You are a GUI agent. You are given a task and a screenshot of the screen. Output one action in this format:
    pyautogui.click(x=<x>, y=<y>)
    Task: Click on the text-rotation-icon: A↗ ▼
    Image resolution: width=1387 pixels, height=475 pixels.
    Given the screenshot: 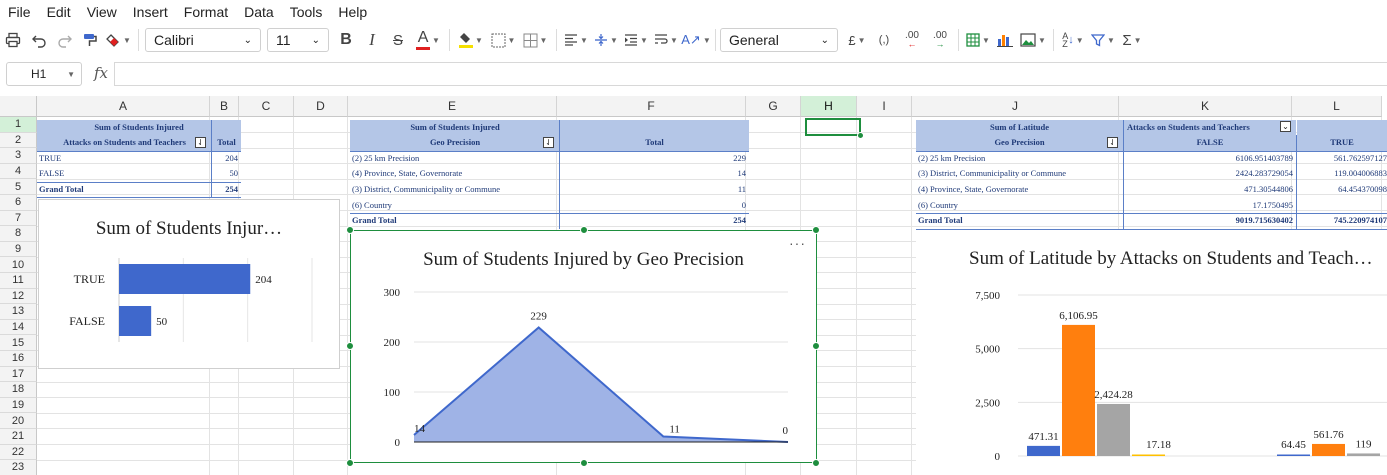 What is the action you would take?
    pyautogui.click(x=696, y=40)
    